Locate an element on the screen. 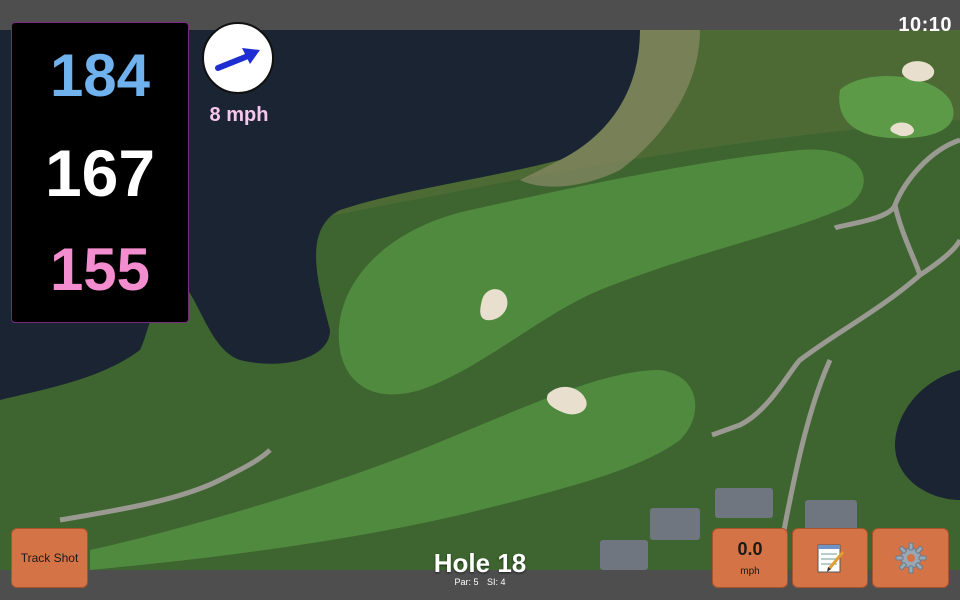 This screenshot has height=600, width=960. wind-speed-label: 8 mph is located at coordinates (239, 115).